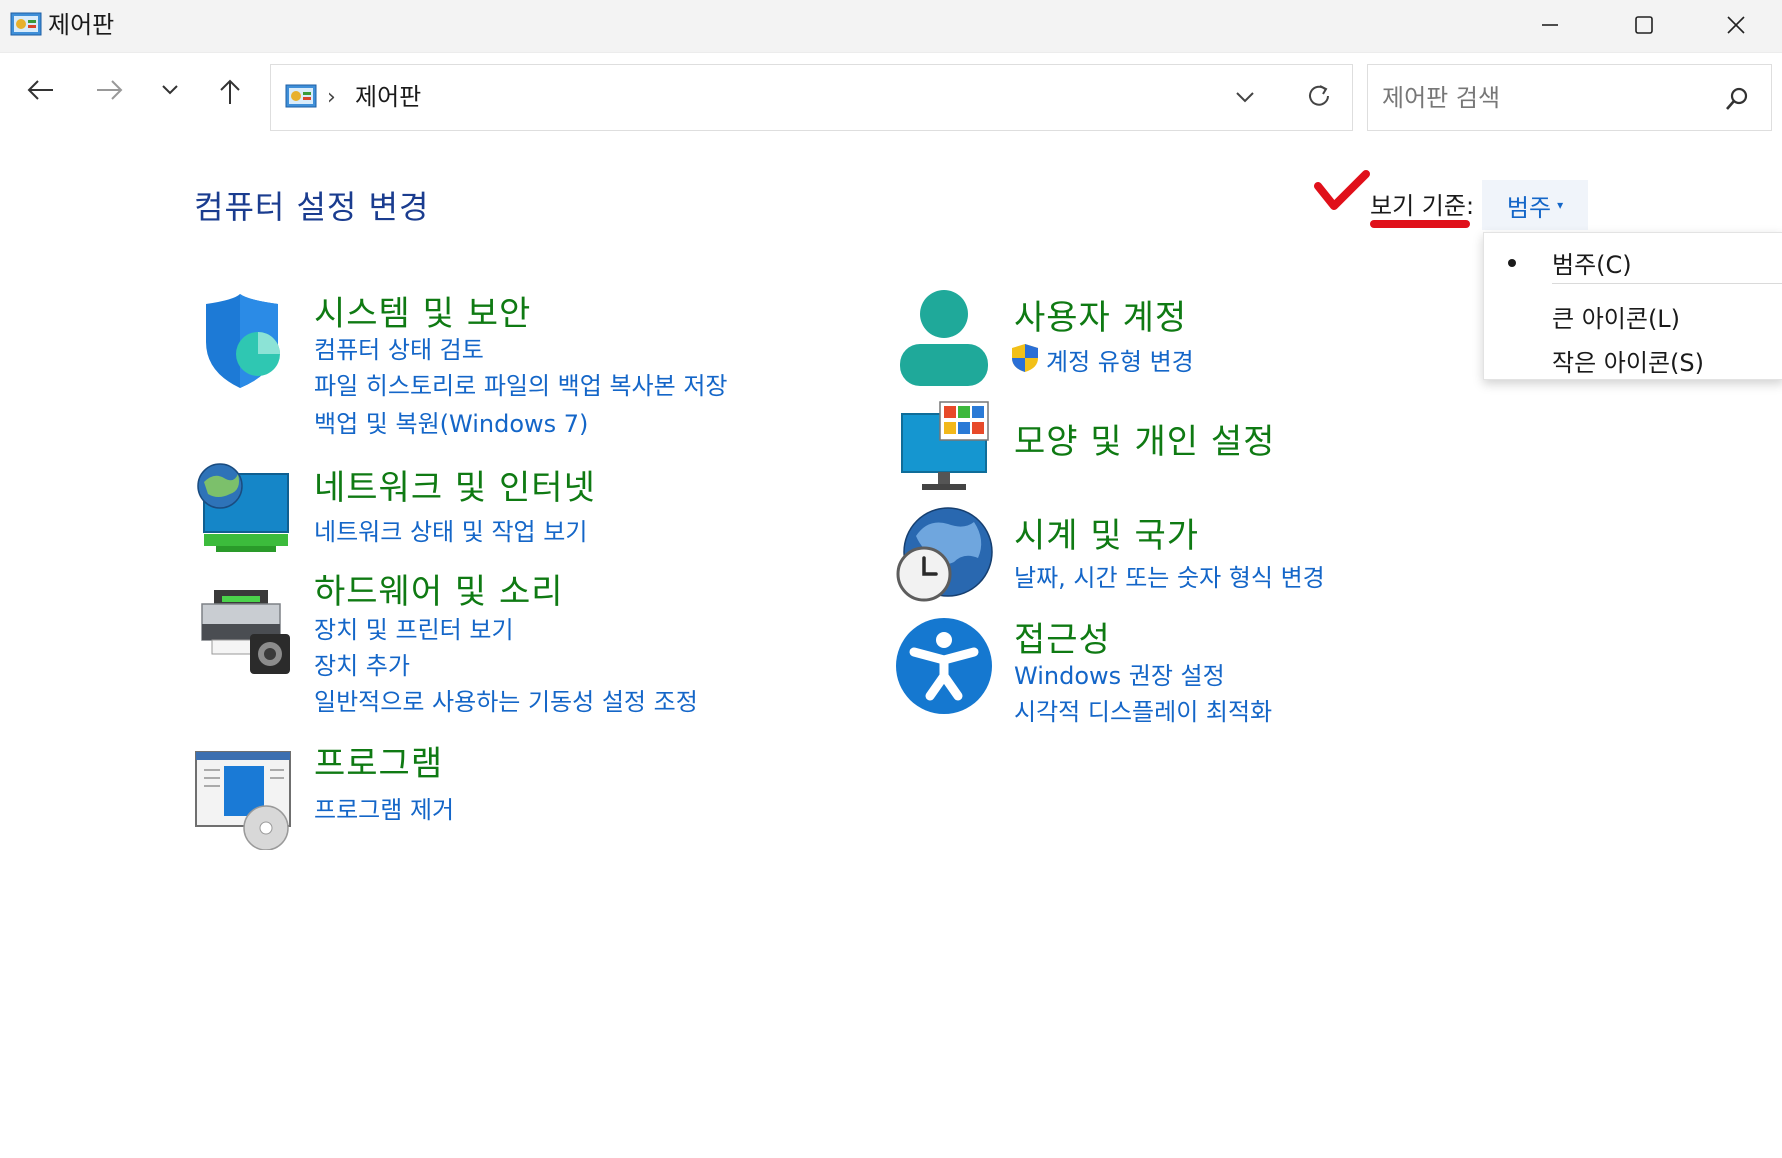 Image resolution: width=1782 pixels, height=1158 pixels. I want to click on red-check-annotation-icon, so click(1342, 190).